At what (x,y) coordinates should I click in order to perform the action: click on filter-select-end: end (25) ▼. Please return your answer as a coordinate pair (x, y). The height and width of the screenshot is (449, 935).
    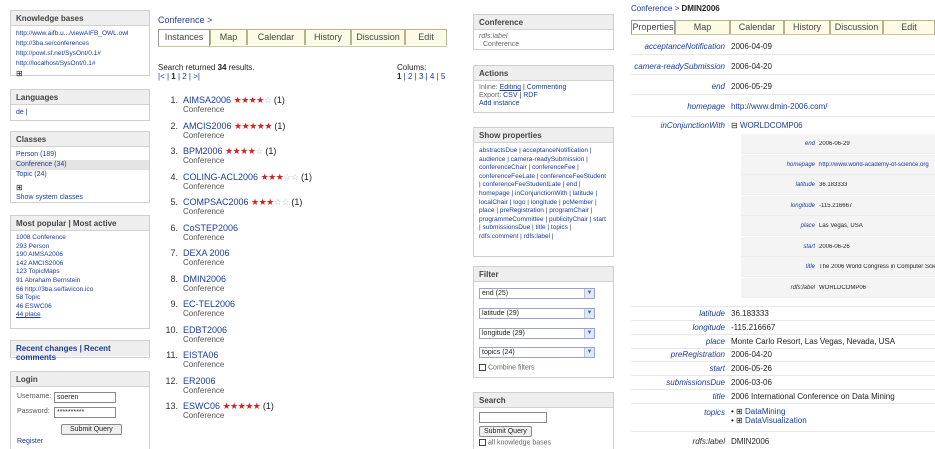
    Looking at the image, I should click on (537, 293).